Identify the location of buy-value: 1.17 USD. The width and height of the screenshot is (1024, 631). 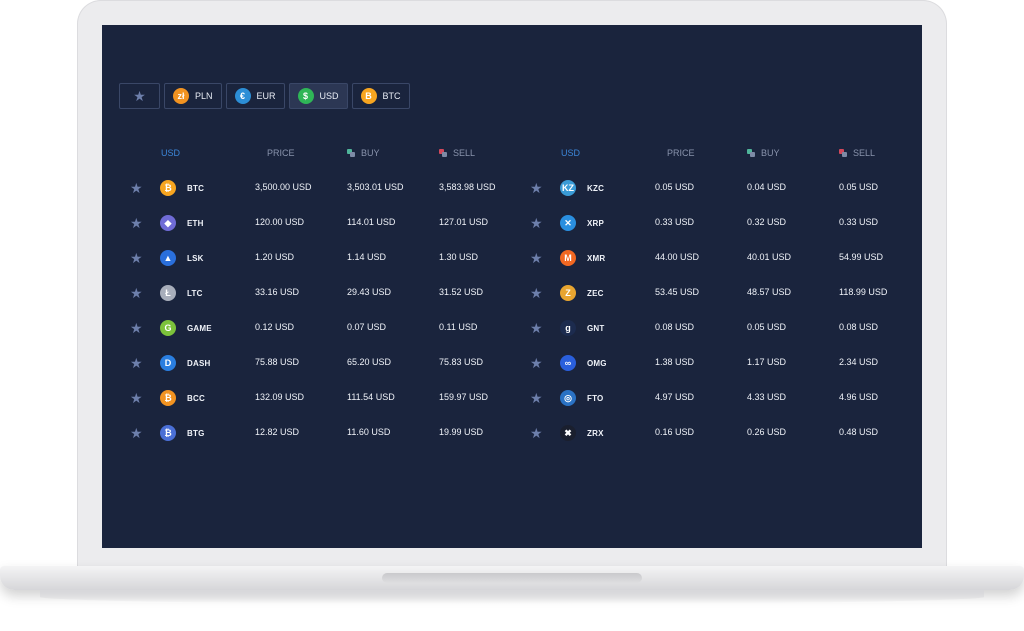
(767, 362).